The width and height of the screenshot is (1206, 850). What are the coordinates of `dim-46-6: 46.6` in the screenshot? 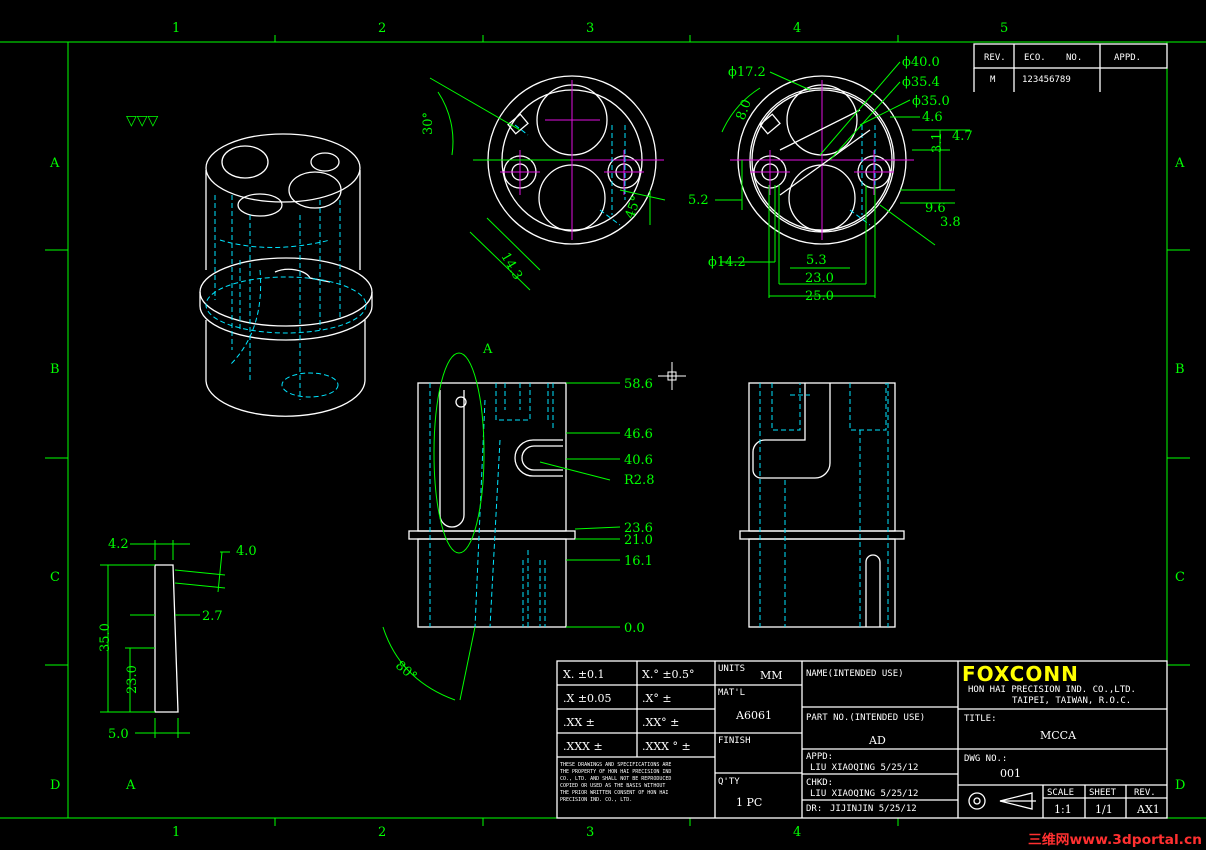 It's located at (638, 434).